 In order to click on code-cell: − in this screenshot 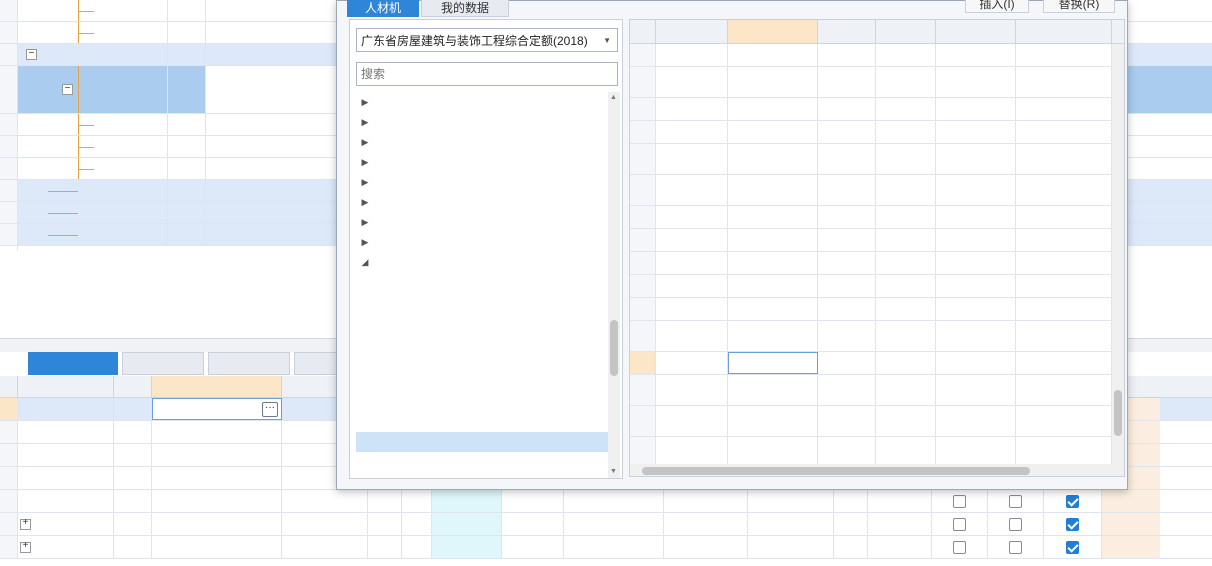, I will do `click(93, 54)`.